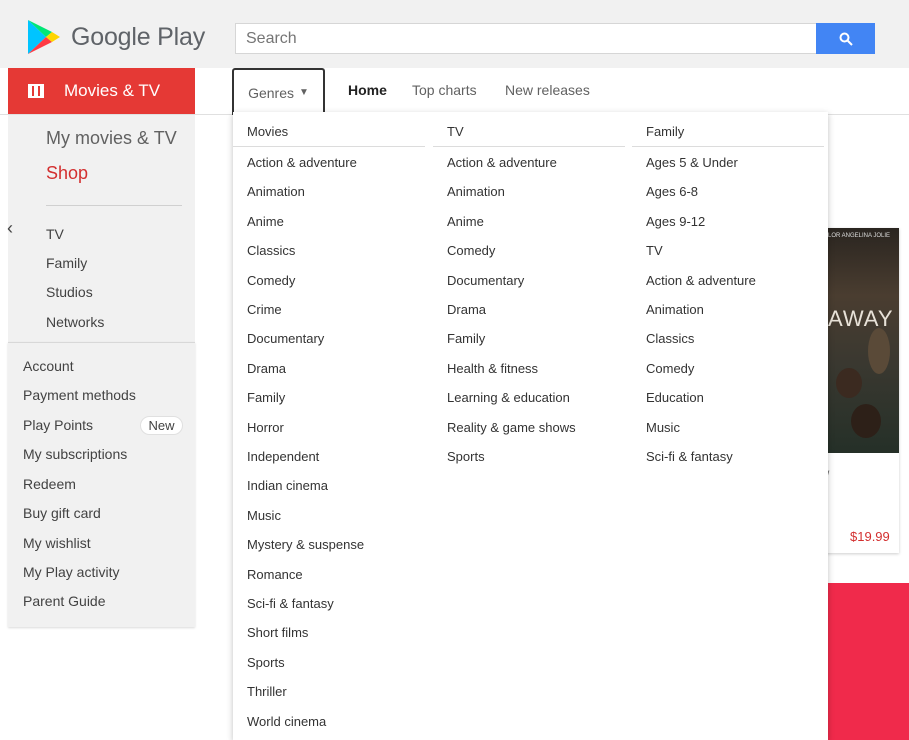 The height and width of the screenshot is (740, 909). Describe the element at coordinates (114, 205) in the screenshot. I see `sidebar-divider` at that location.